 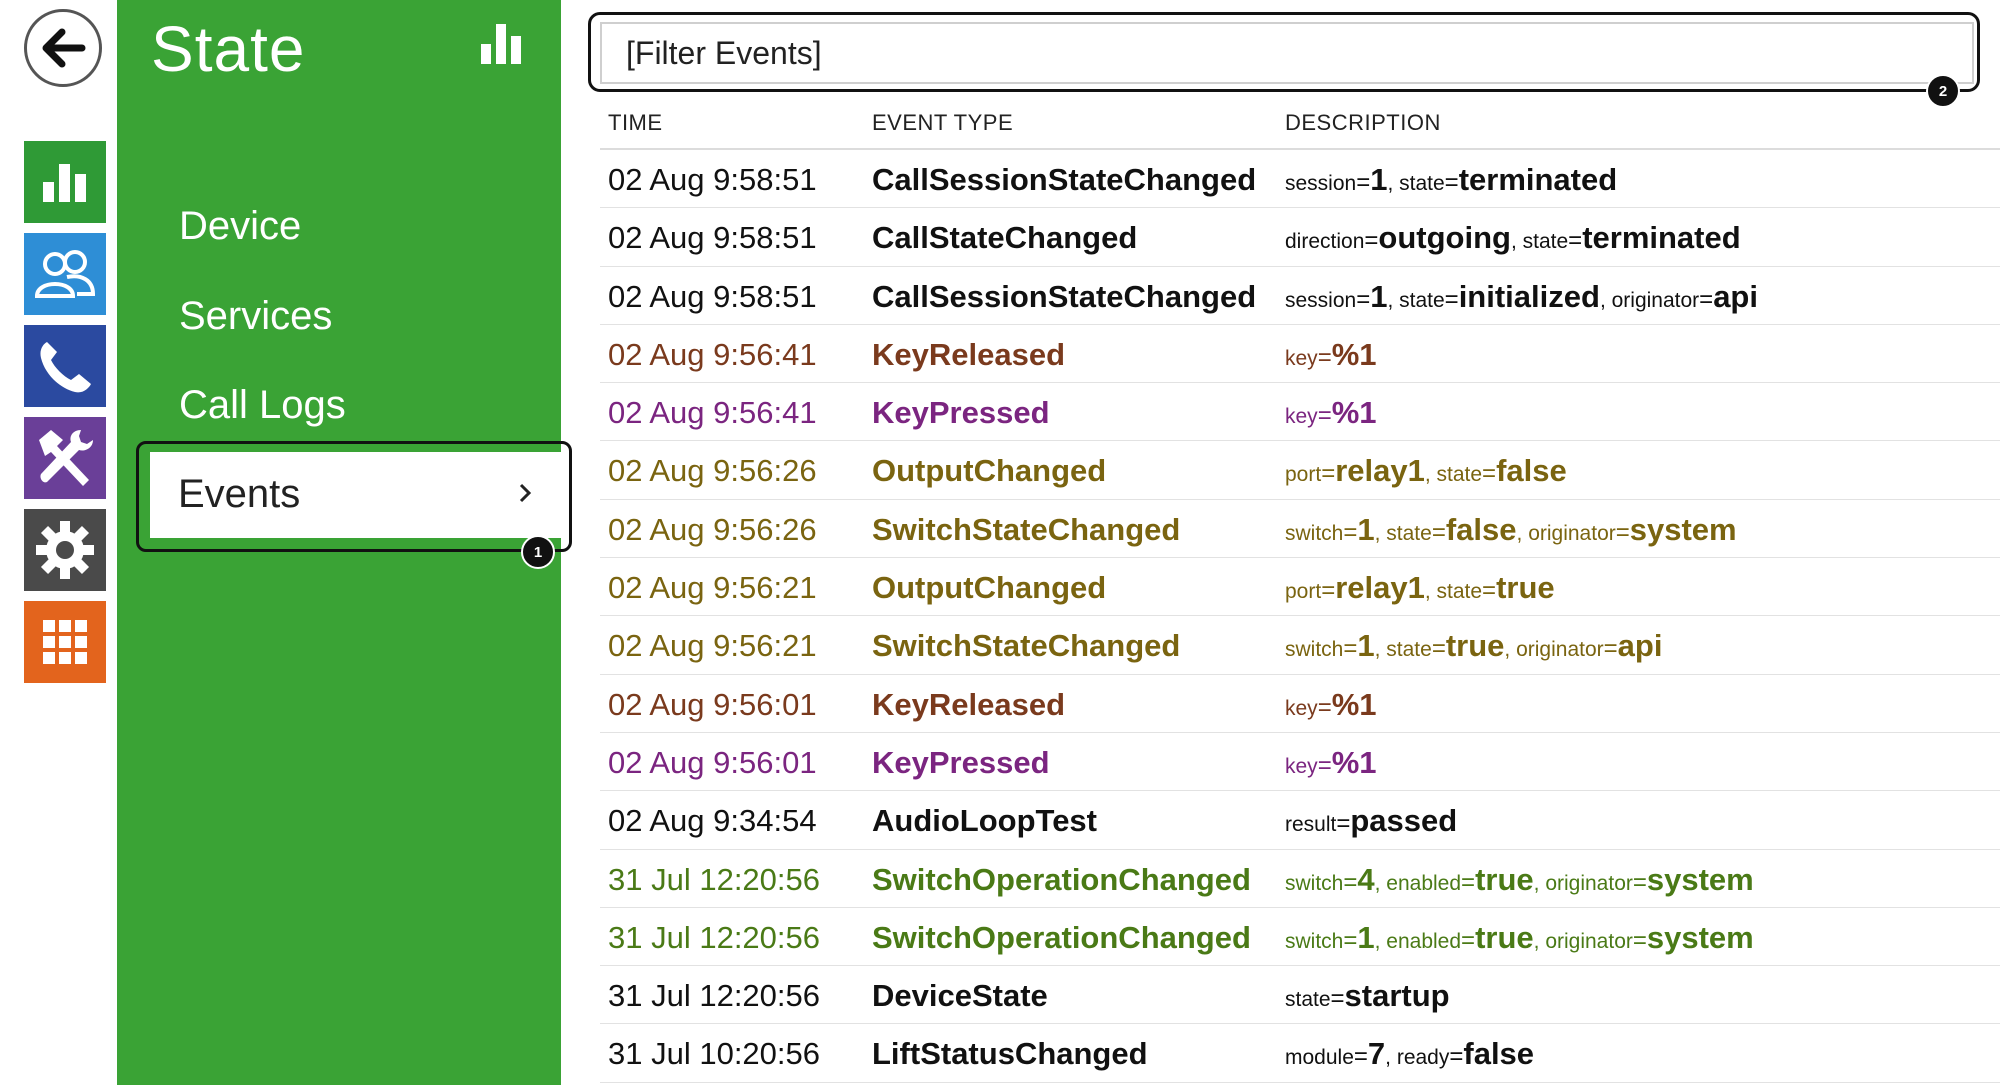 I want to click on param-value: passed, so click(x=1404, y=821).